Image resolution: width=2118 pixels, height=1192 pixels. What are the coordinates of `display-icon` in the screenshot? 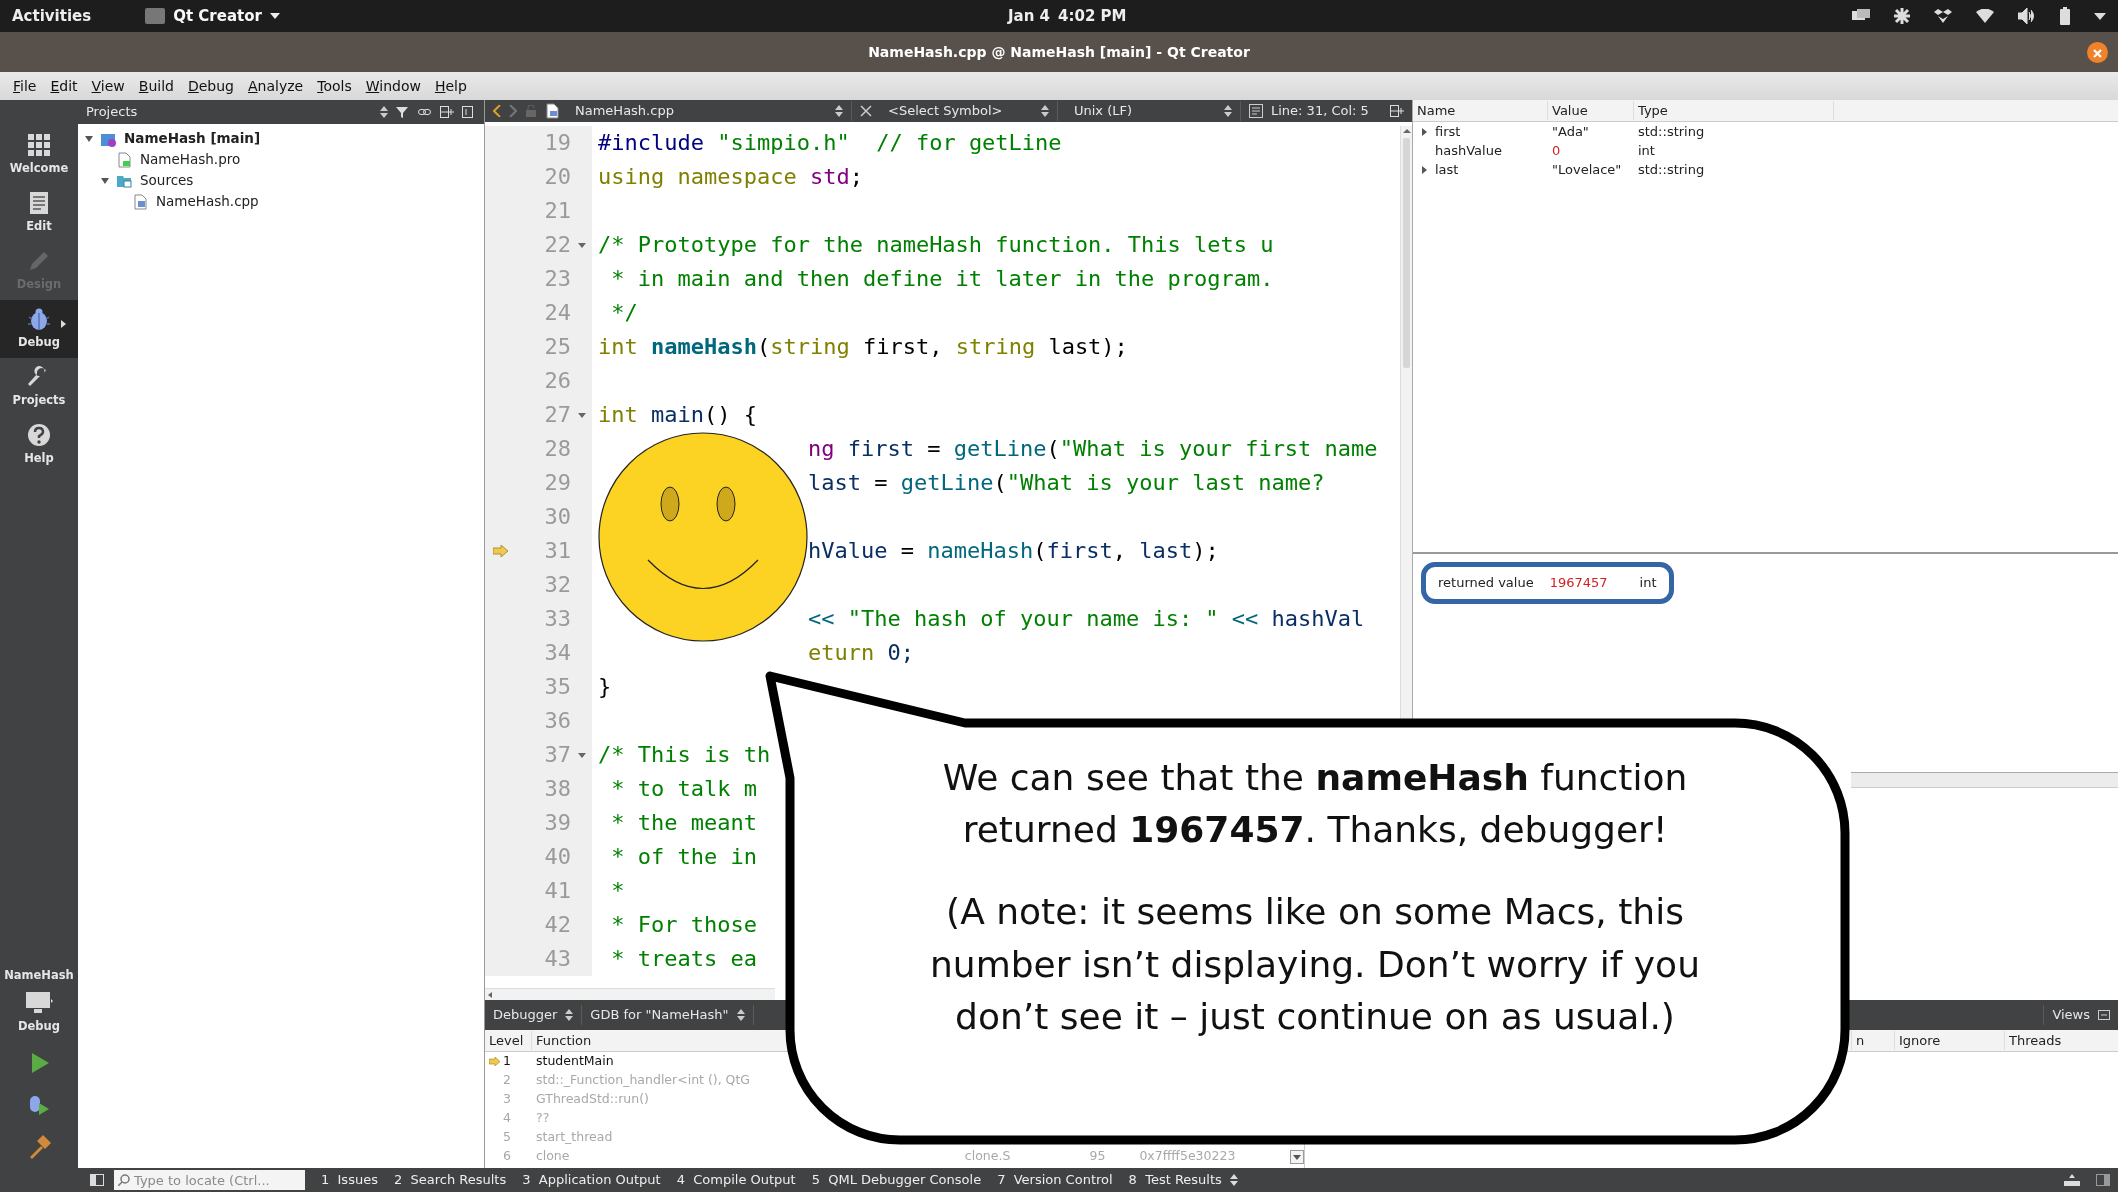 It's located at (1861, 16).